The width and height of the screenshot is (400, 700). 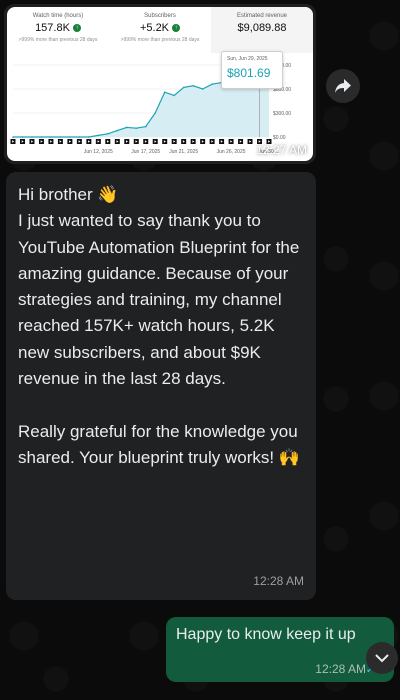 What do you see at coordinates (183, 152) in the screenshot?
I see `x-tick-label: Jun 21, 2025` at bounding box center [183, 152].